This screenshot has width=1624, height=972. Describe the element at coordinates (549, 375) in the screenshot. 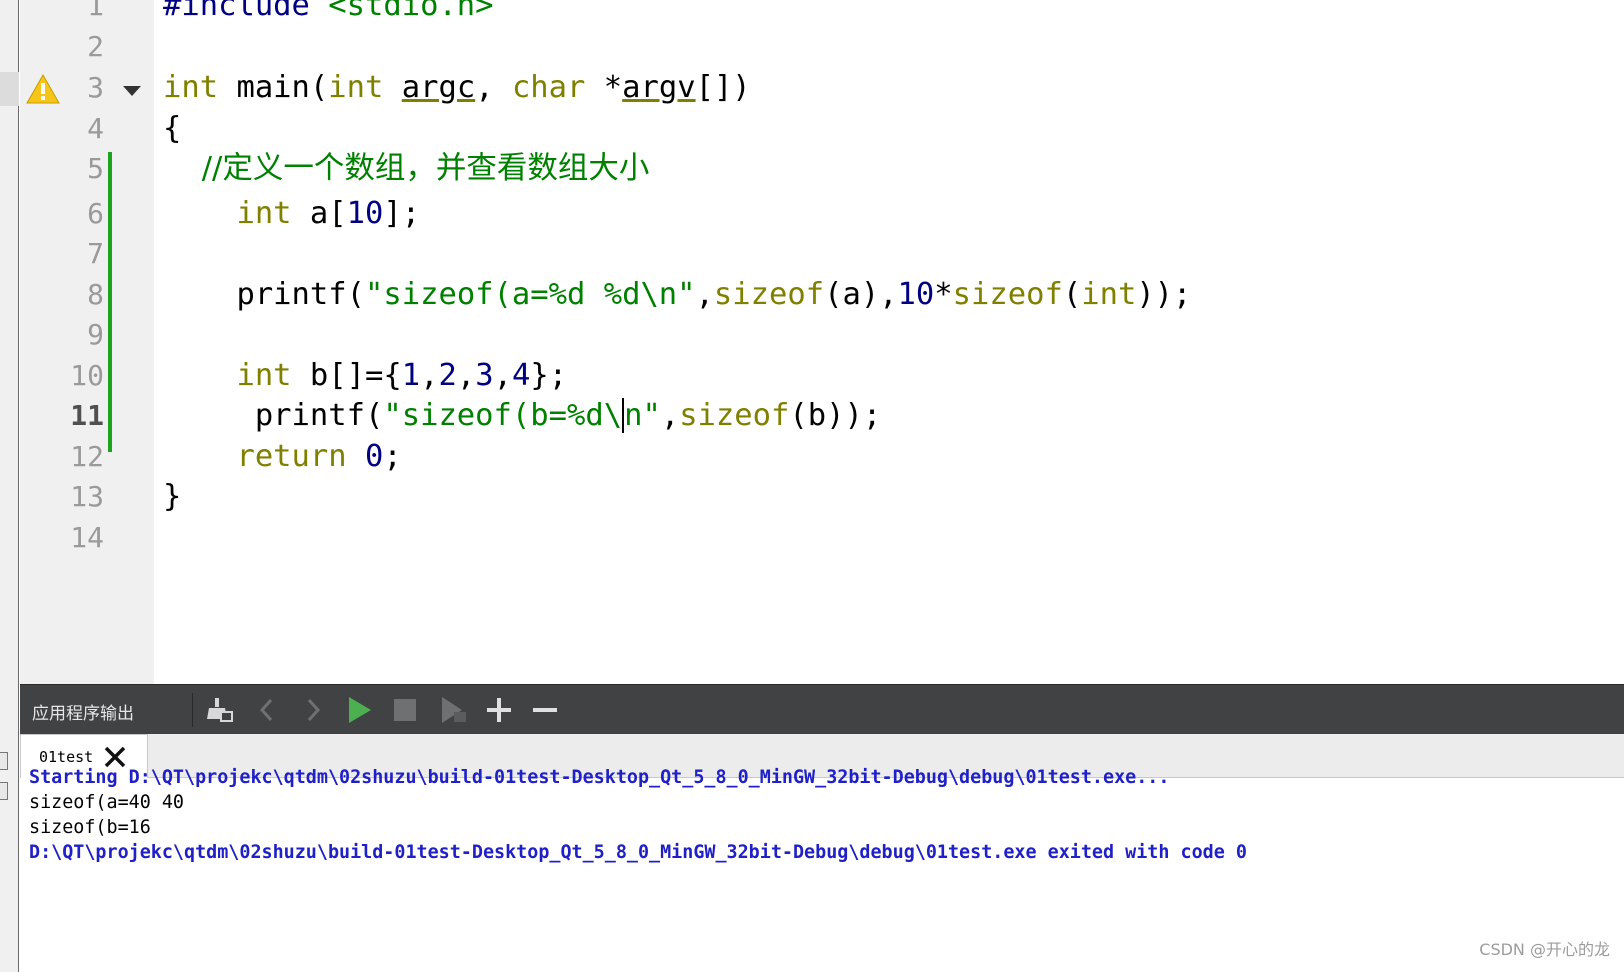

I see `code-token: };` at that location.